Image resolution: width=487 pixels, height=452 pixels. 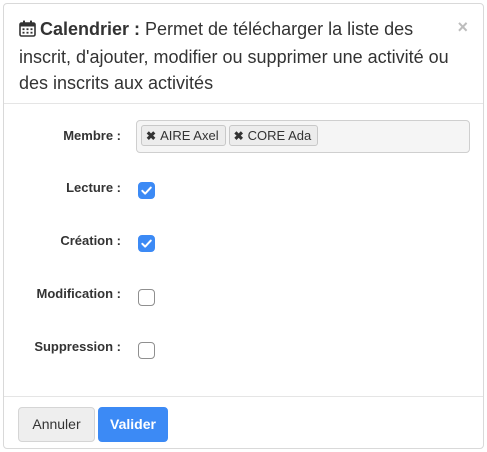 What do you see at coordinates (133, 424) in the screenshot?
I see `submit-button: Valider` at bounding box center [133, 424].